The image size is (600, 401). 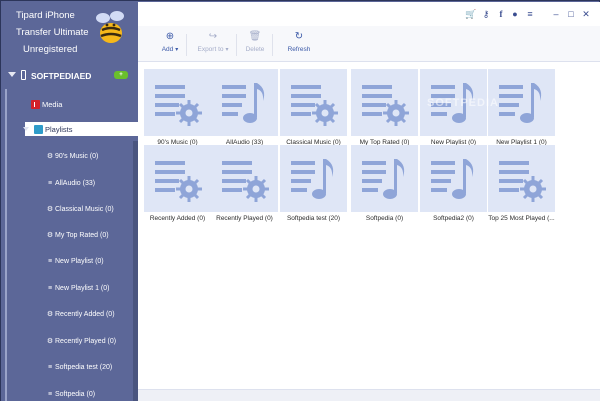 I want to click on sidebar-playlist-item: ≡ AllAudio (33), so click(x=70, y=183).